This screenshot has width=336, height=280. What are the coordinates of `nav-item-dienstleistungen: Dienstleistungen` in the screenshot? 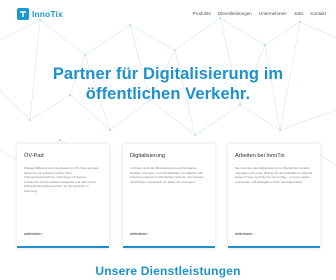 It's located at (235, 13).